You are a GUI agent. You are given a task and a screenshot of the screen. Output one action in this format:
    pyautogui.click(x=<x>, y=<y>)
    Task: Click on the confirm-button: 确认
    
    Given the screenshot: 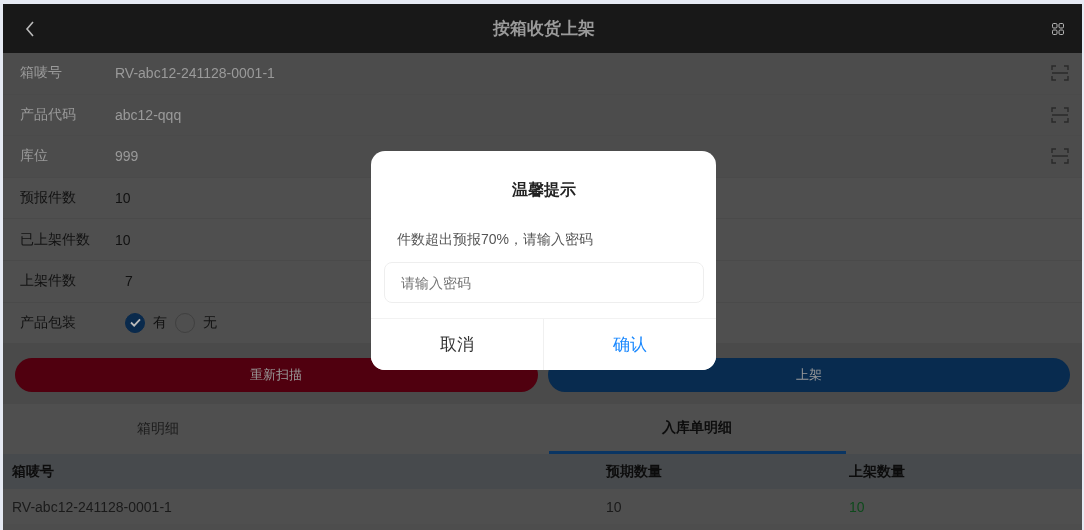 What is the action you would take?
    pyautogui.click(x=629, y=344)
    